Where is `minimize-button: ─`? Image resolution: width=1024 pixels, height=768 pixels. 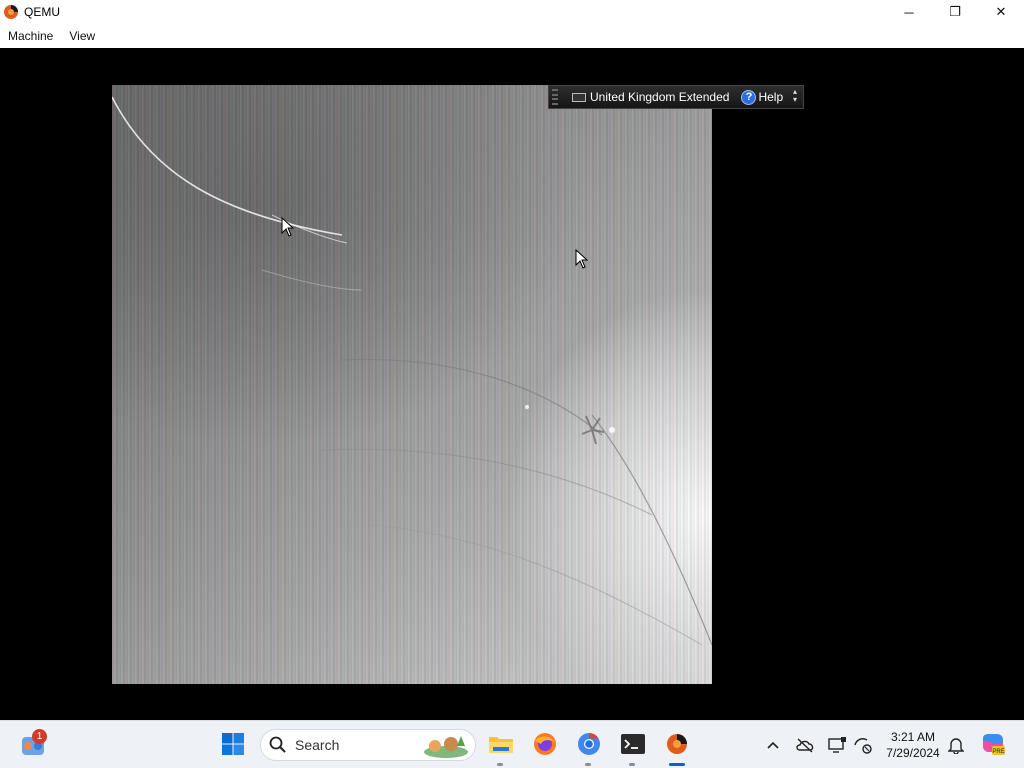 minimize-button: ─ is located at coordinates (909, 12).